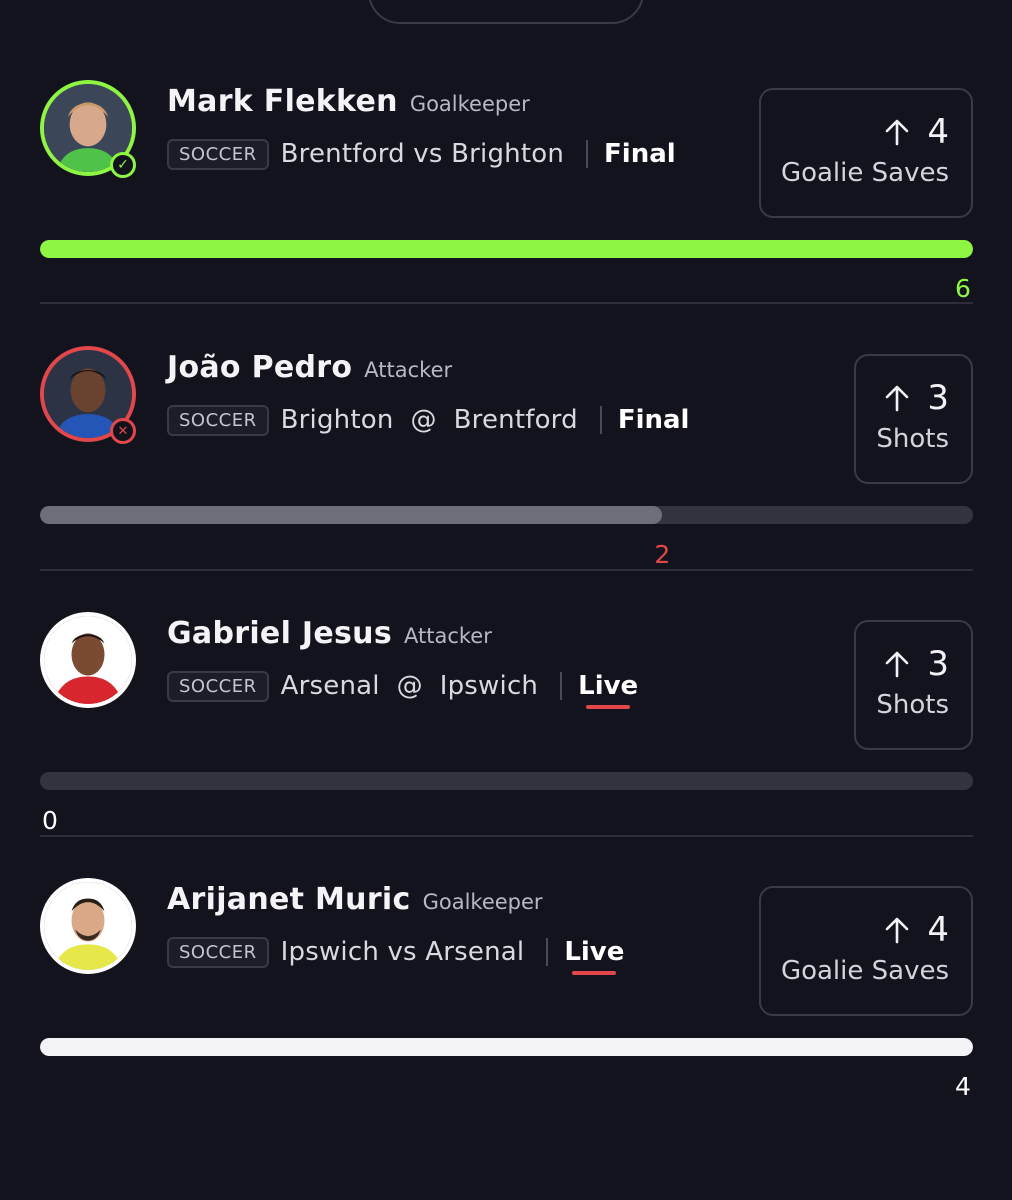  I want to click on player-name: Mark Flekken, so click(282, 101).